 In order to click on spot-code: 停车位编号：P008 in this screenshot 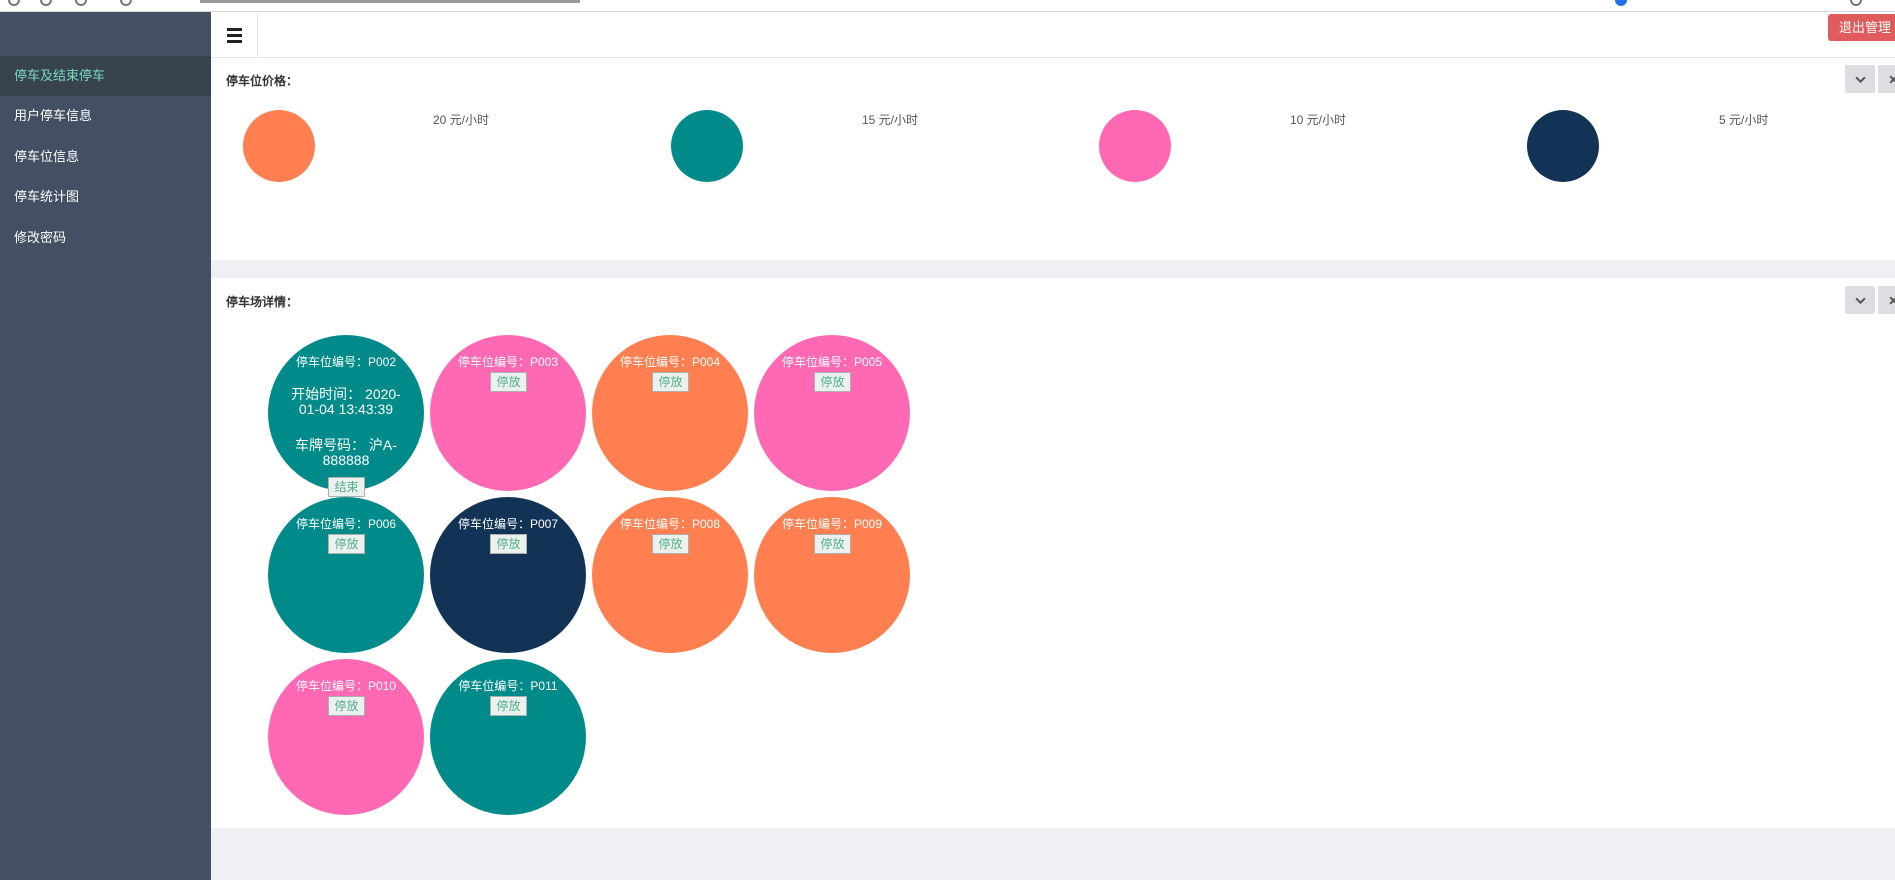, I will do `click(670, 524)`.